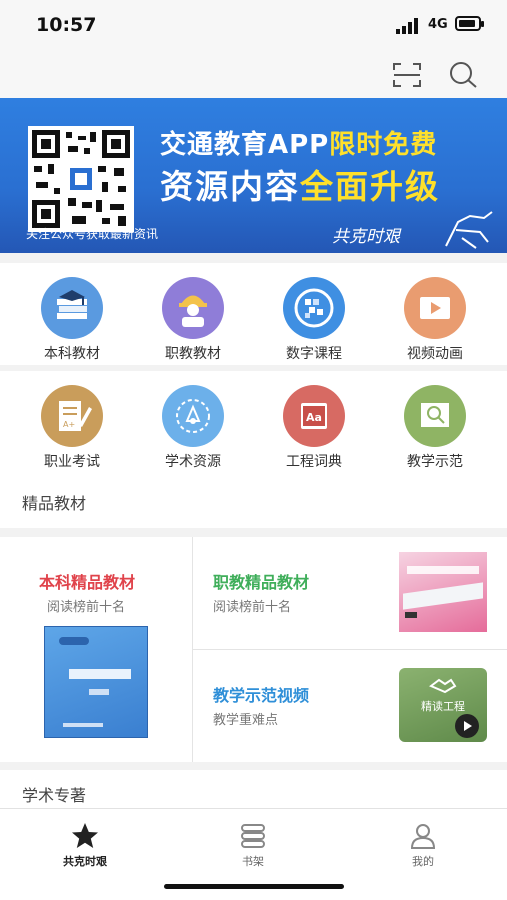 Image resolution: width=507 pixels, height=900 pixels. I want to click on video-thumbnail: 精读工程, so click(443, 705).